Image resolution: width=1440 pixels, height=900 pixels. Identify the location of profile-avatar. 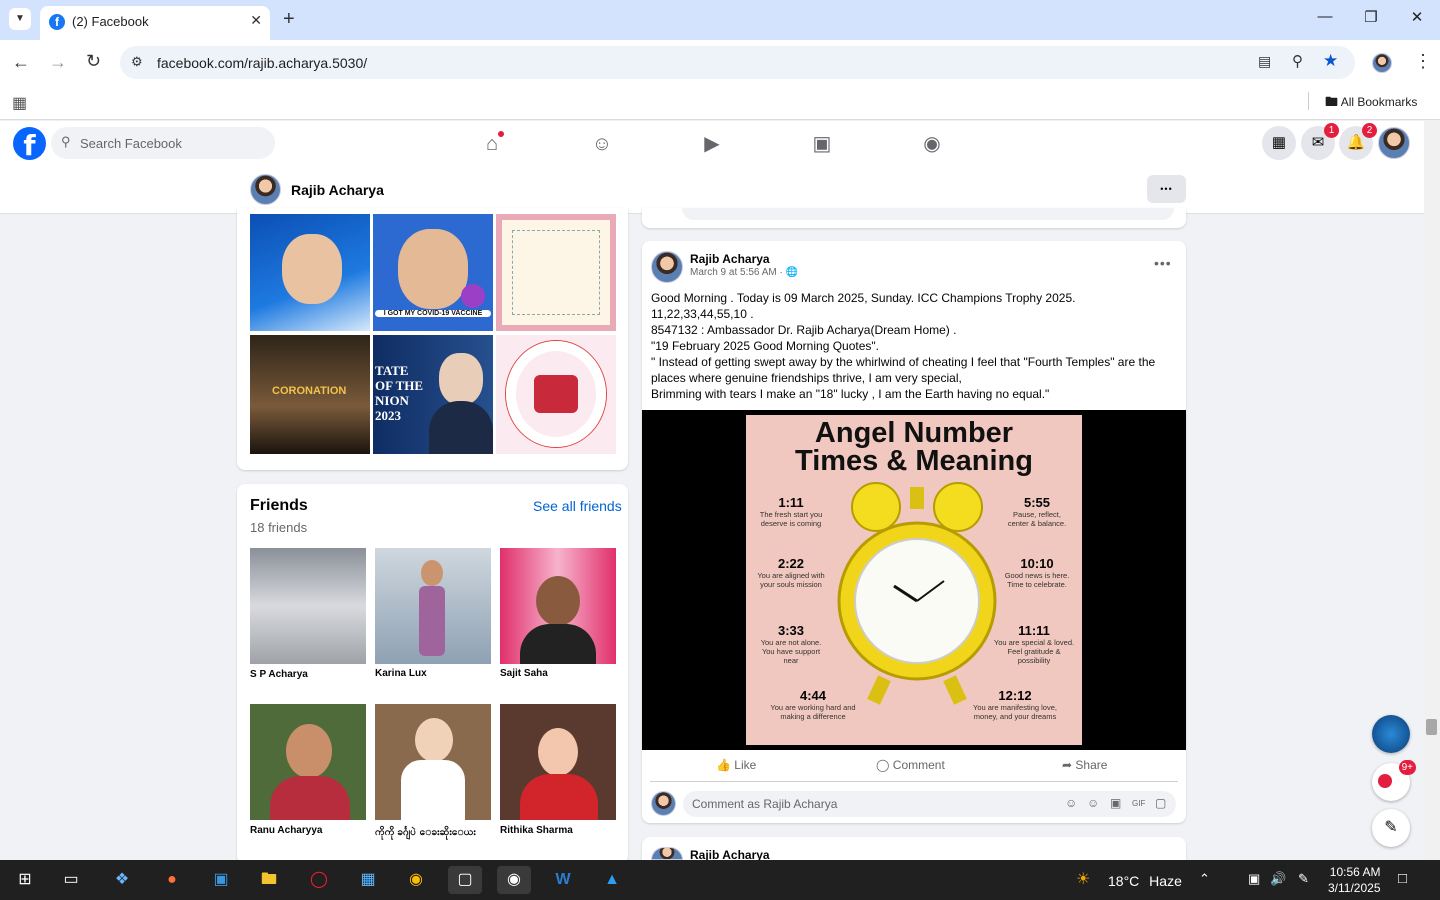
(265, 189).